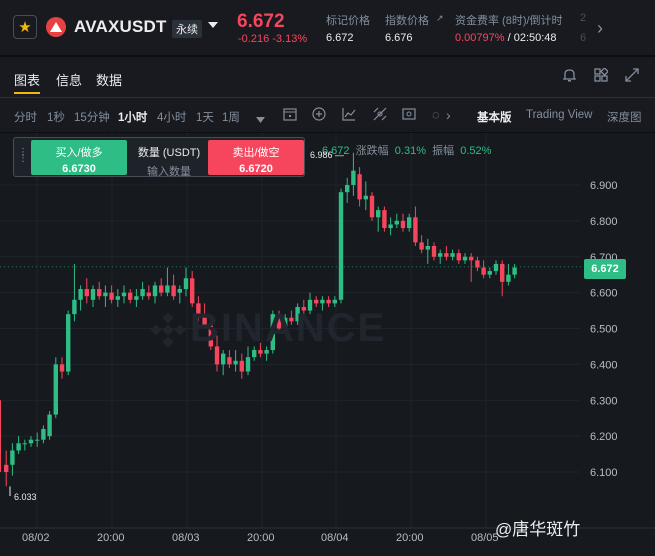 Image resolution: width=655 pixels, height=556 pixels. Describe the element at coordinates (601, 76) in the screenshot. I see `layout-grid-icon` at that location.